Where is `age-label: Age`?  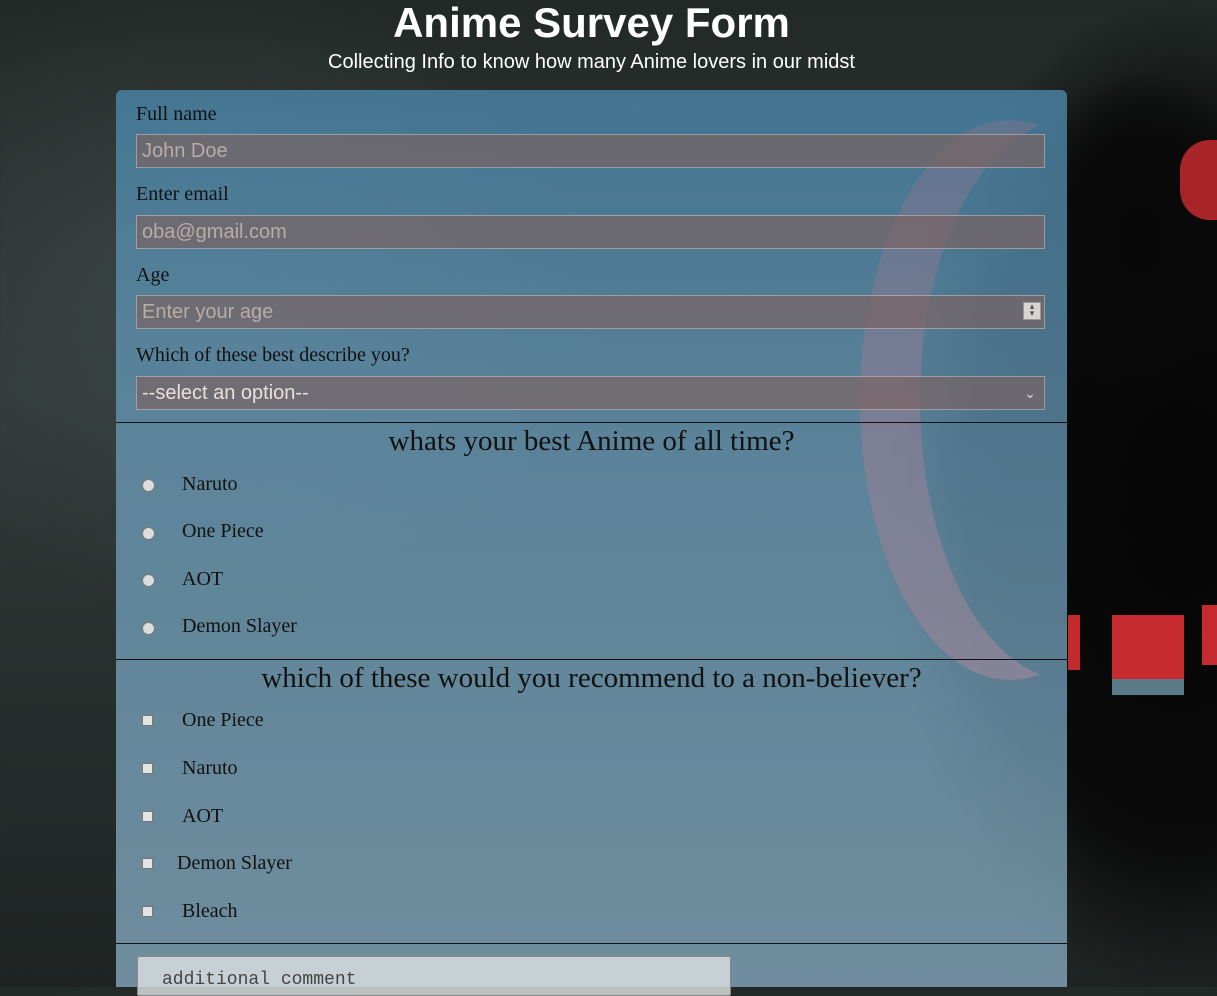
age-label: Age is located at coordinates (153, 275).